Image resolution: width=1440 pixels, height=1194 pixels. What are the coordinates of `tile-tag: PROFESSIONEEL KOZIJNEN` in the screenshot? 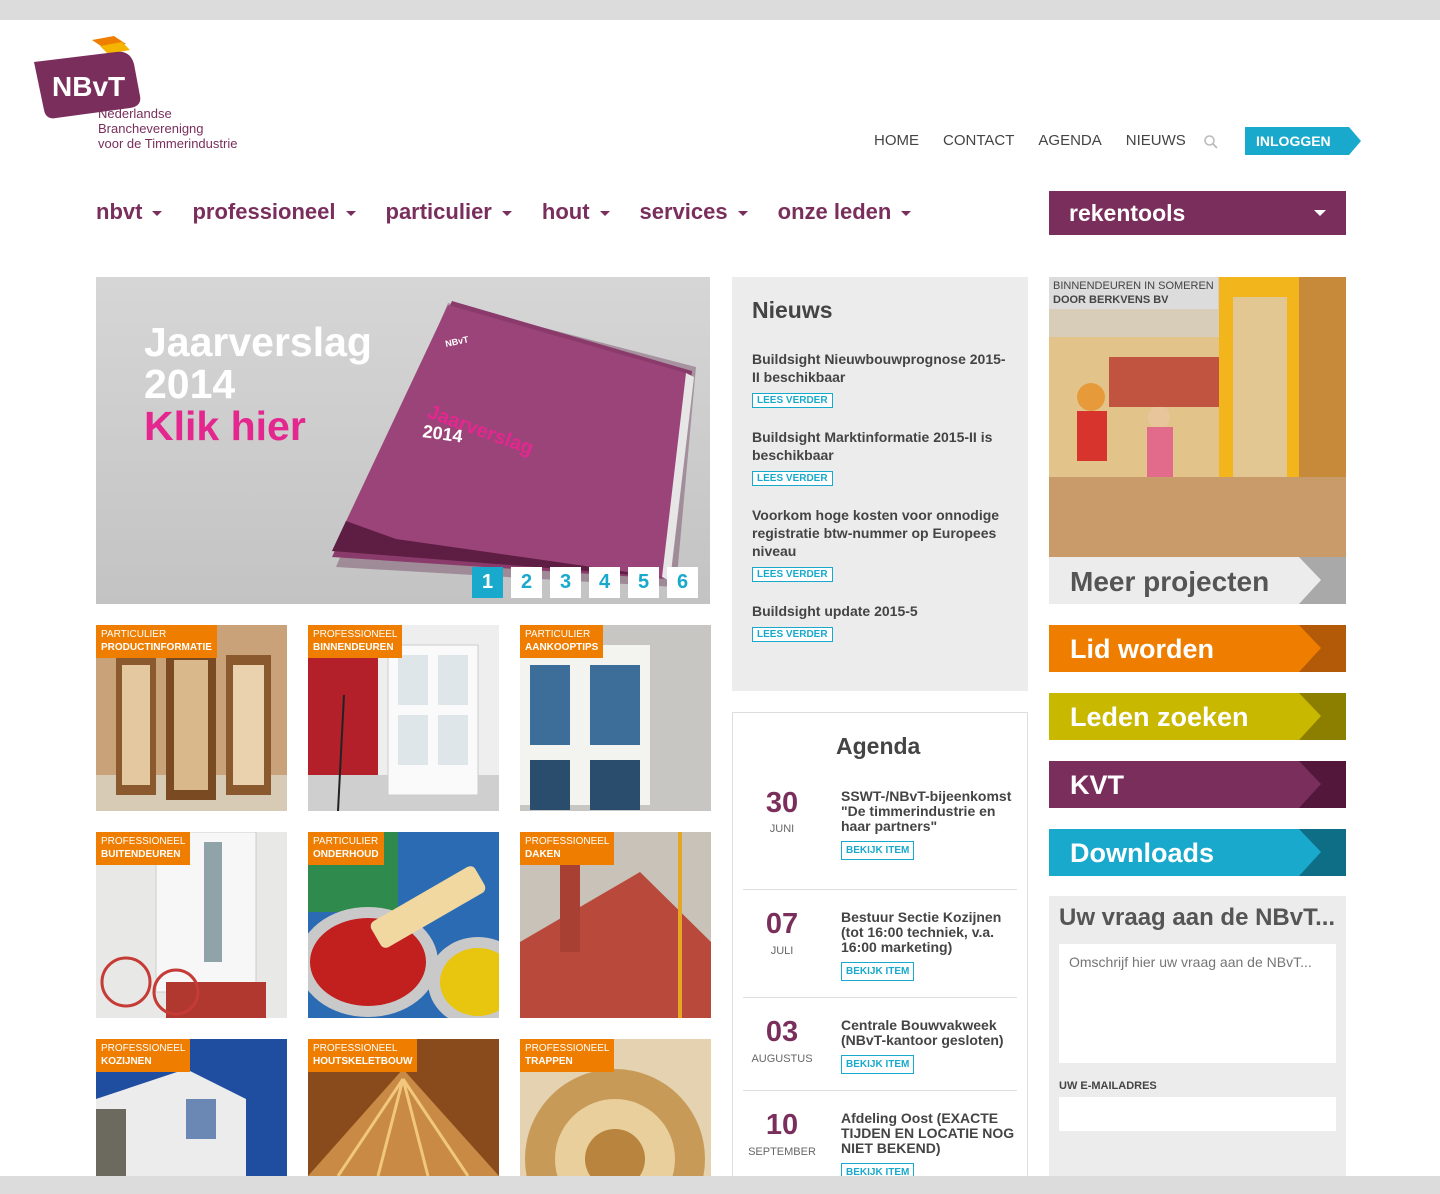 It's located at (143, 1055).